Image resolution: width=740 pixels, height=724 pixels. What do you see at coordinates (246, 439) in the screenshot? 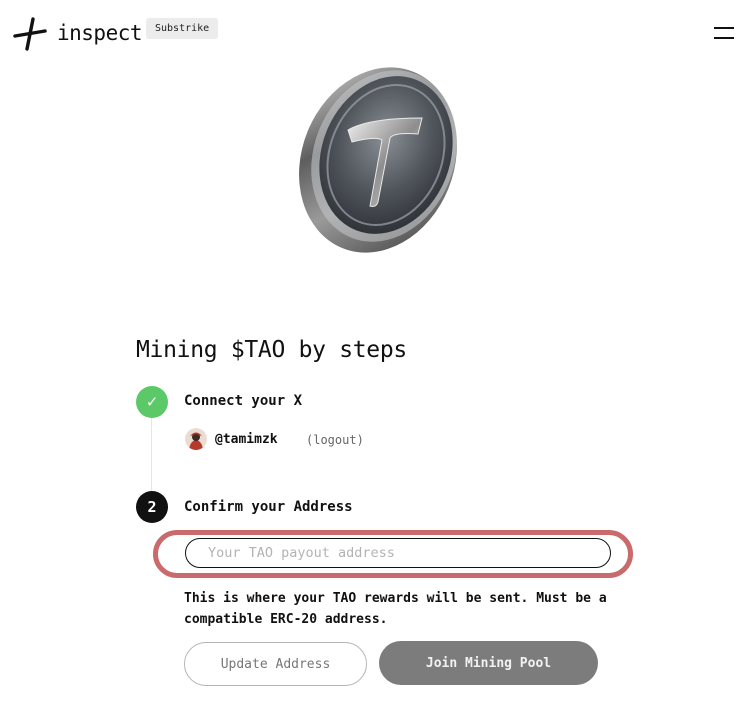
I see `x-username: @tamimzk` at bounding box center [246, 439].